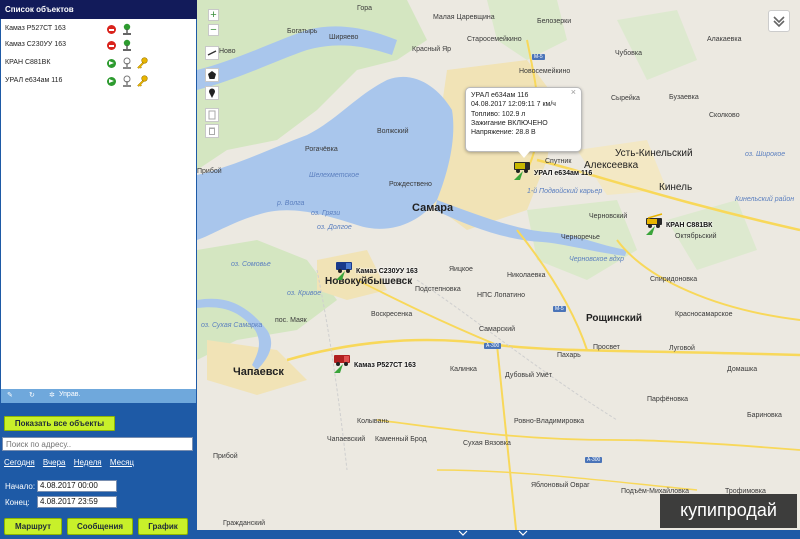  I want to click on water-label: оз. Широкое, so click(765, 154).